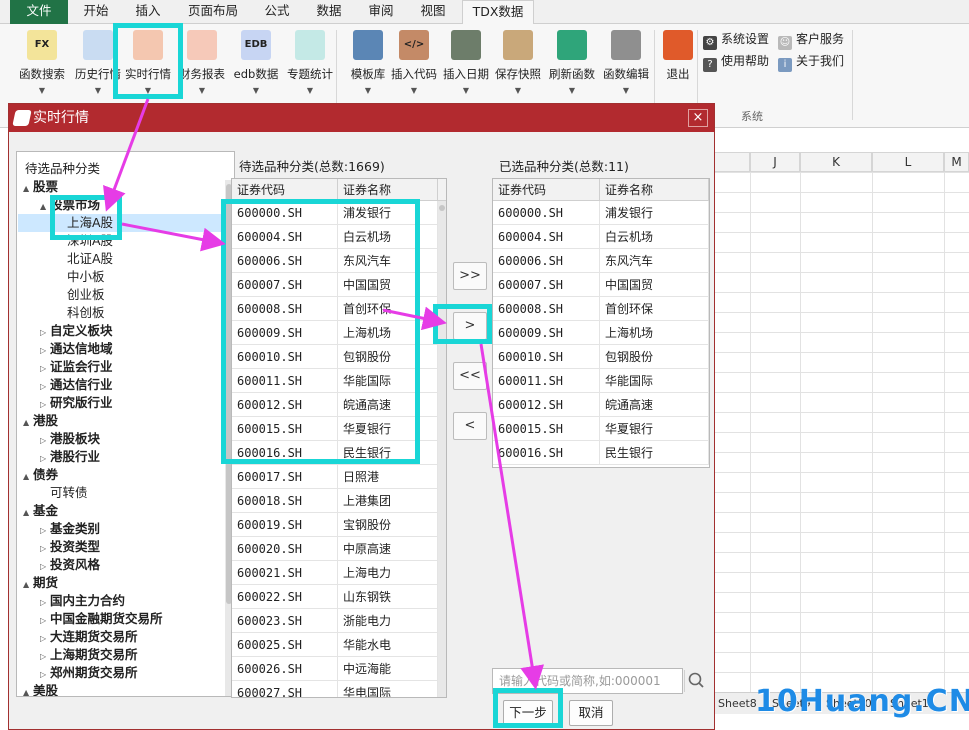 The image size is (969, 730). I want to click on arrow-to-candidate-list, so click(173, 237).